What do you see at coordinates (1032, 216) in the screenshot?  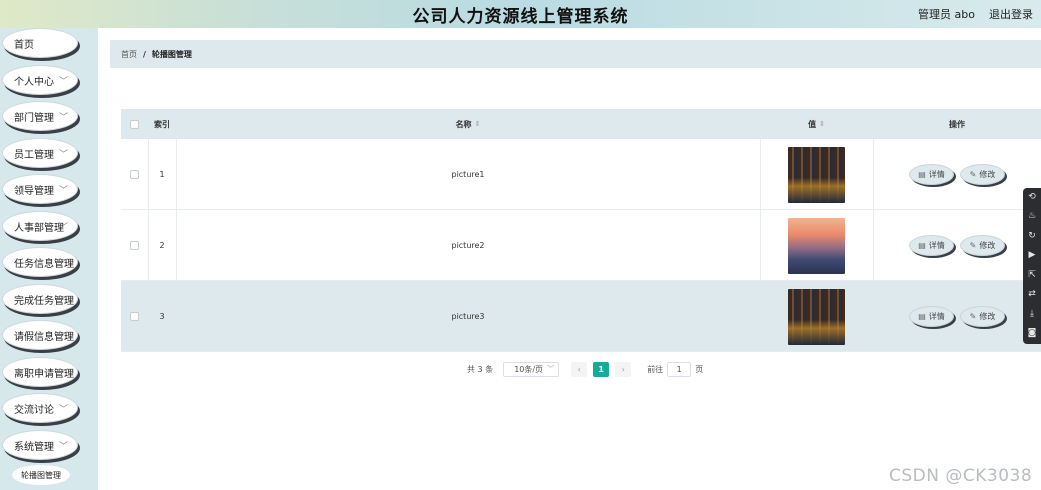 I see `fire-icon: ♨` at bounding box center [1032, 216].